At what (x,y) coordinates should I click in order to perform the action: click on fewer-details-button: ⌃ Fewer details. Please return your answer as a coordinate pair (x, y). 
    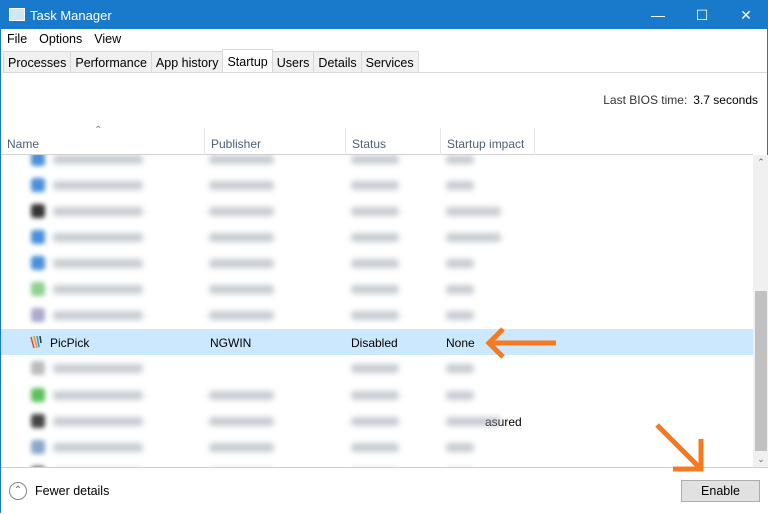
    Looking at the image, I should click on (59, 491).